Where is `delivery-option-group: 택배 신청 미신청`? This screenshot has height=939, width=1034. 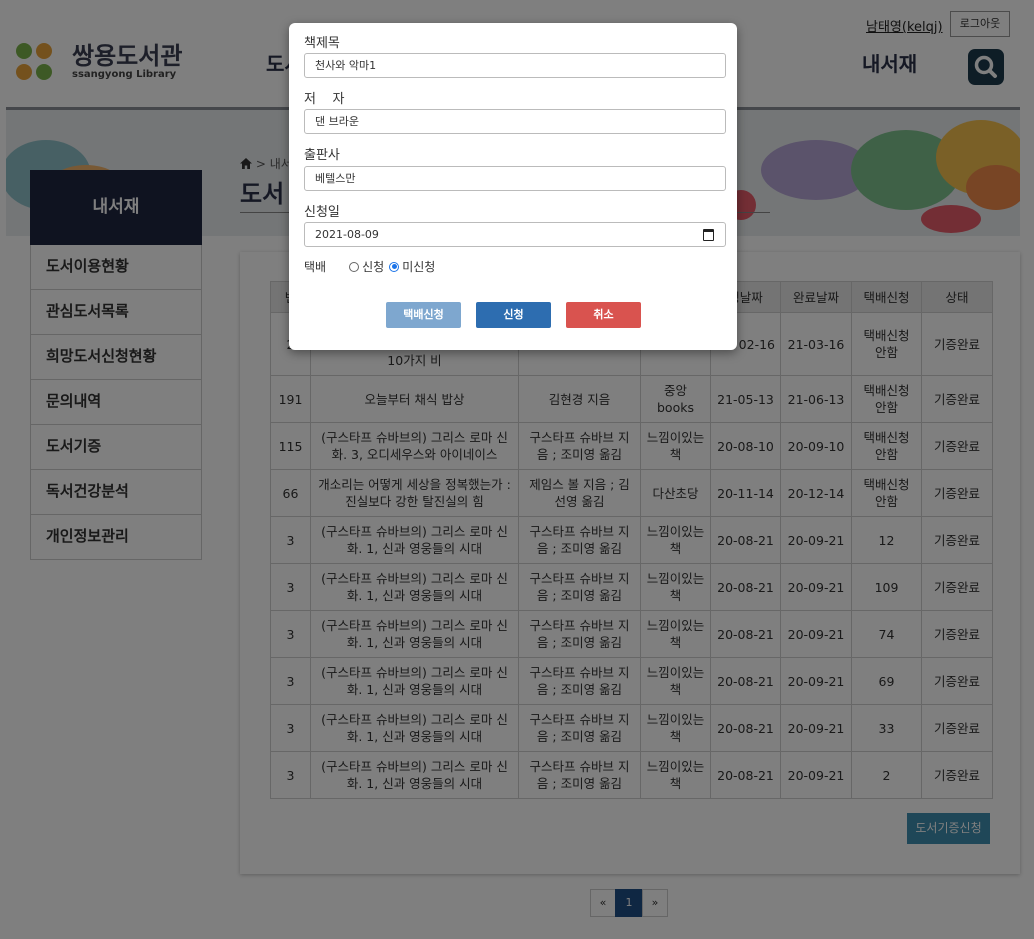
delivery-option-group: 택배 신청 미신청 is located at coordinates (369, 266).